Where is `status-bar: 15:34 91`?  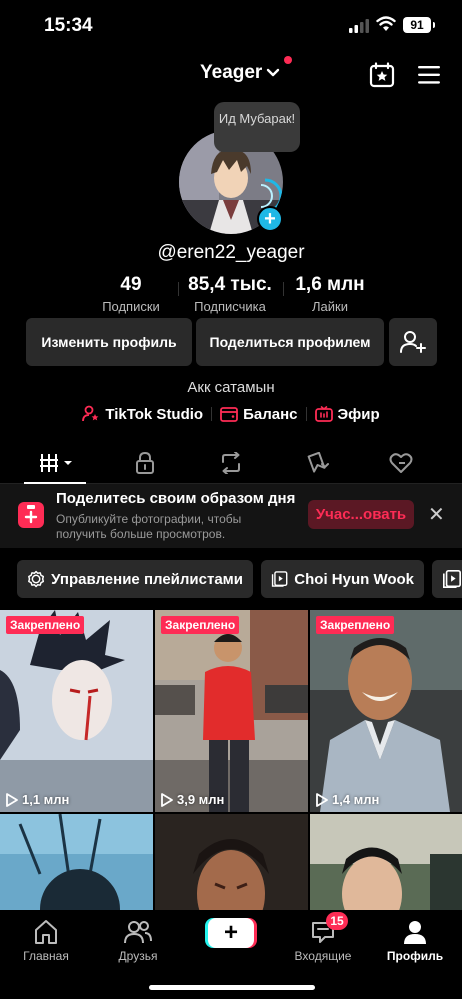 status-bar: 15:34 91 is located at coordinates (231, 26).